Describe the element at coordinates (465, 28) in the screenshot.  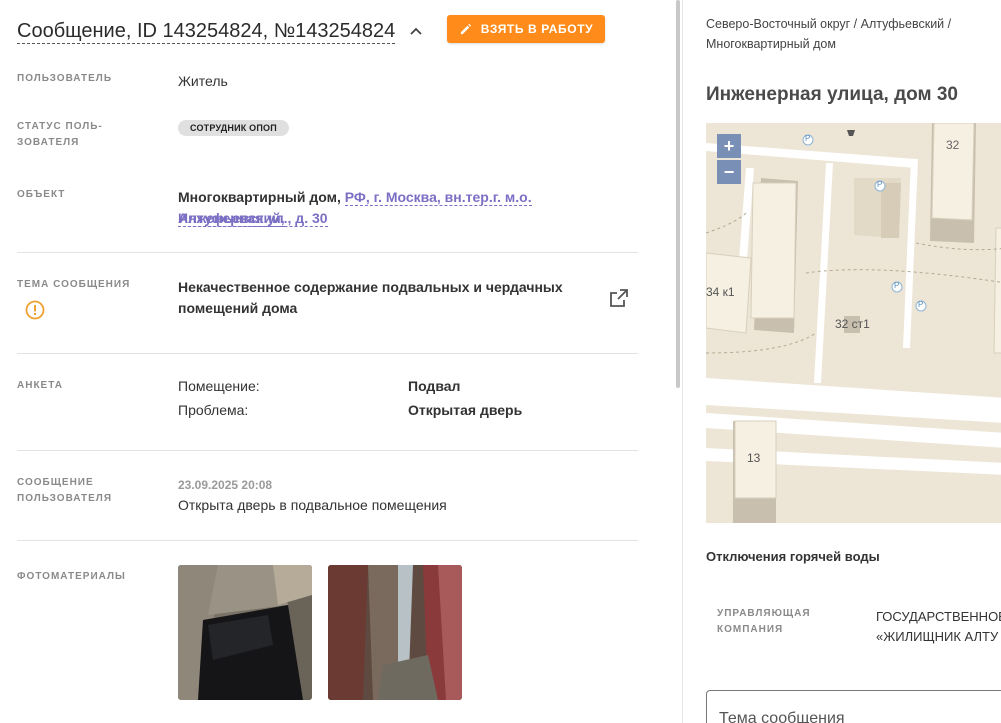
I see `pencil-icon` at that location.